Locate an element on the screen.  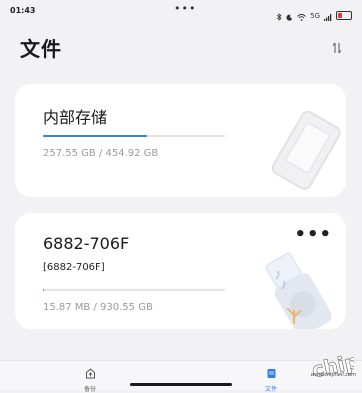
drive-subtitle: [6882-706F] is located at coordinates (74, 267).